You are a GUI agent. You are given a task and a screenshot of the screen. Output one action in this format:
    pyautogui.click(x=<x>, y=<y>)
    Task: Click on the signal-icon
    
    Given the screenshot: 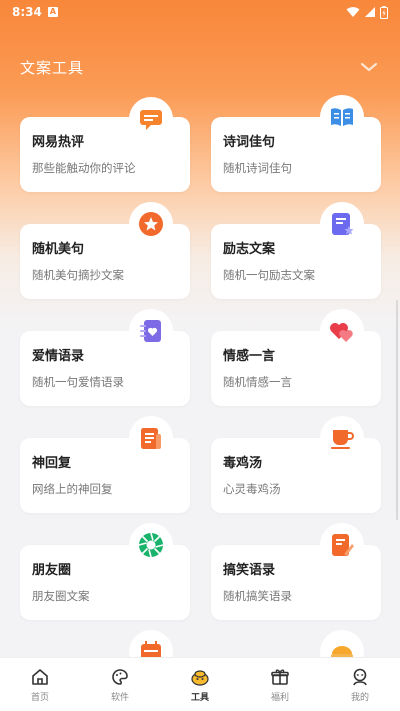 What is the action you would take?
    pyautogui.click(x=370, y=12)
    